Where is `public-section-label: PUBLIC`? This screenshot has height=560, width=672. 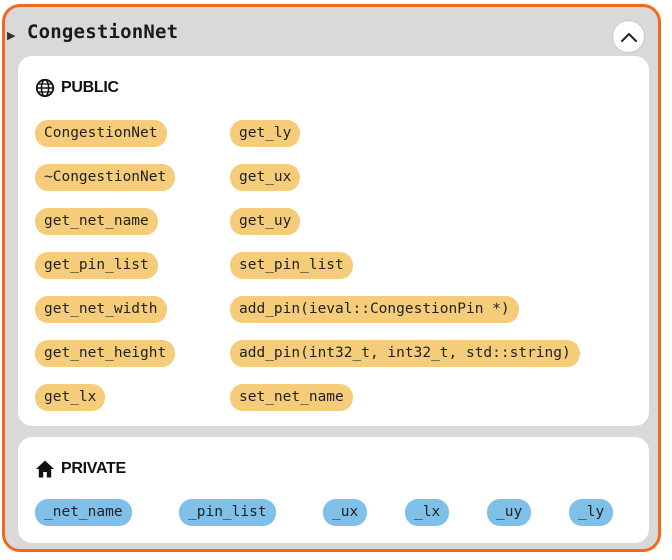
public-section-label: PUBLIC is located at coordinates (90, 87).